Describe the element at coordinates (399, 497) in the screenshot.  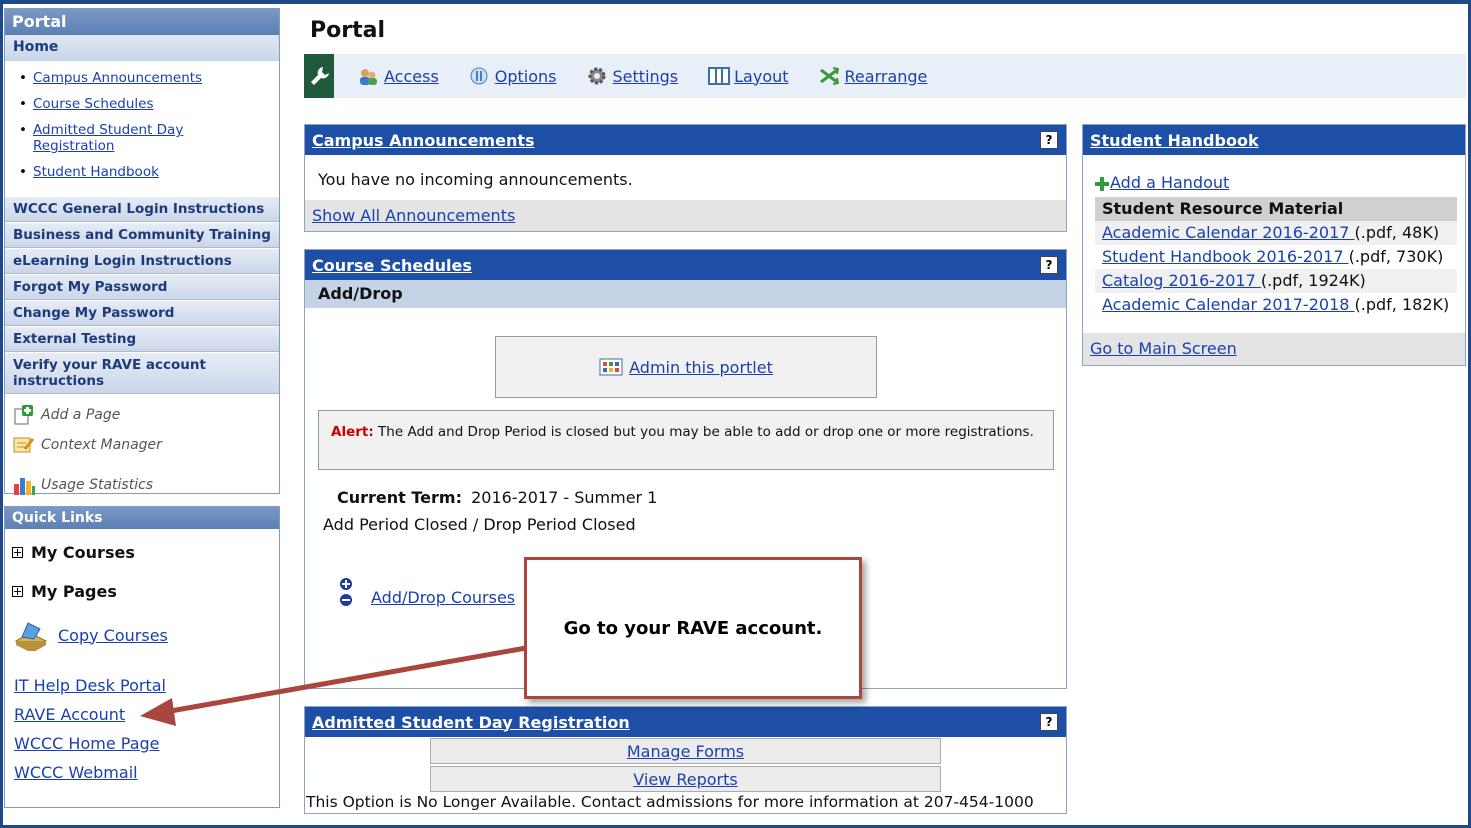
I see `current-term-label: Current Term:` at that location.